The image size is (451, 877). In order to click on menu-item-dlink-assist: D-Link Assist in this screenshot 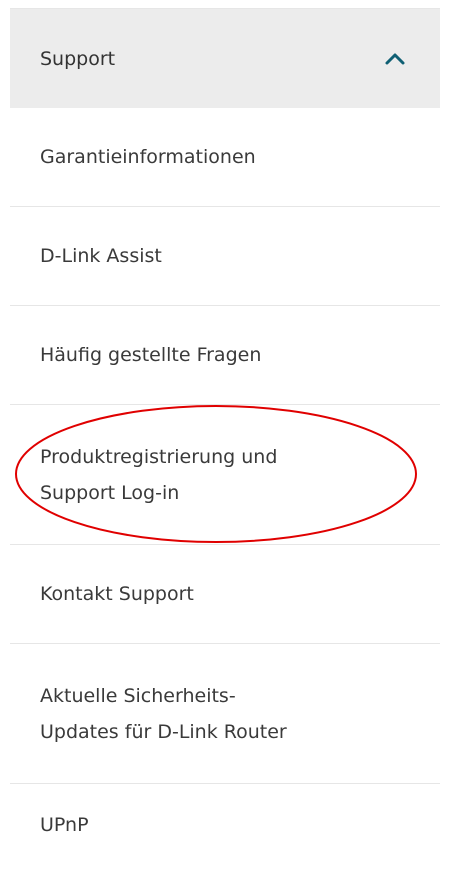, I will do `click(225, 256)`.